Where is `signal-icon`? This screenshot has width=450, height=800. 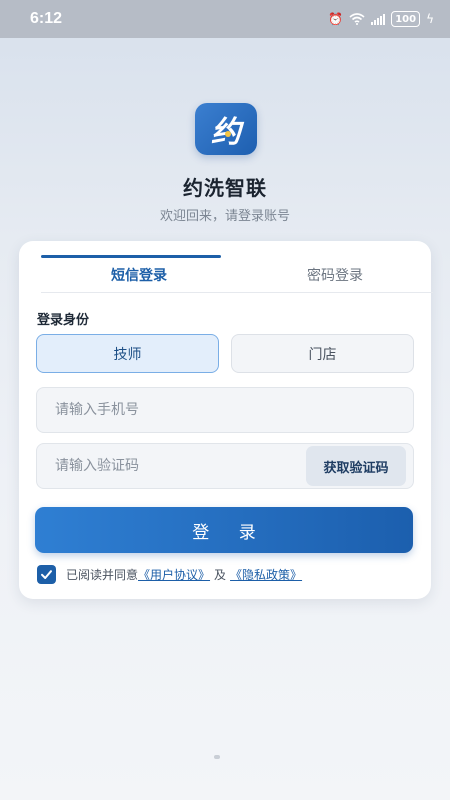 signal-icon is located at coordinates (378, 19).